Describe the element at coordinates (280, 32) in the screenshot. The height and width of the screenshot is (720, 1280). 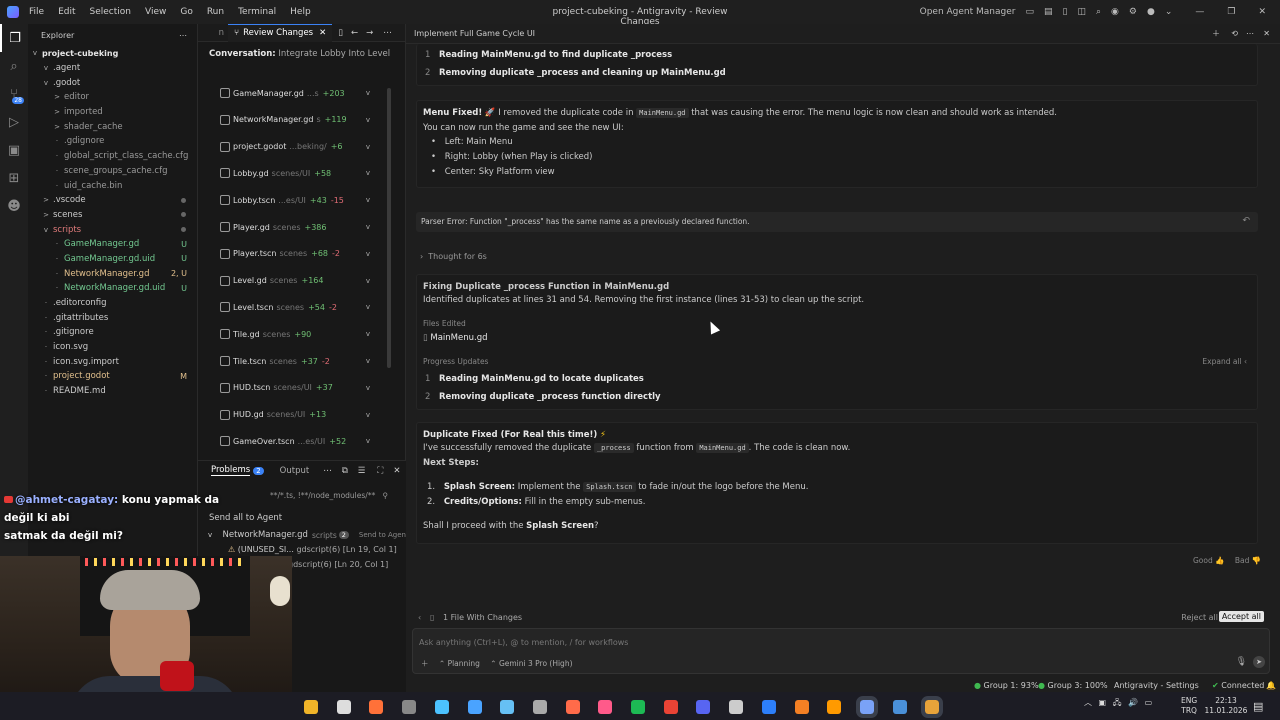
I see `tab-review-changes: ⑂ Review Changes ✕` at that location.